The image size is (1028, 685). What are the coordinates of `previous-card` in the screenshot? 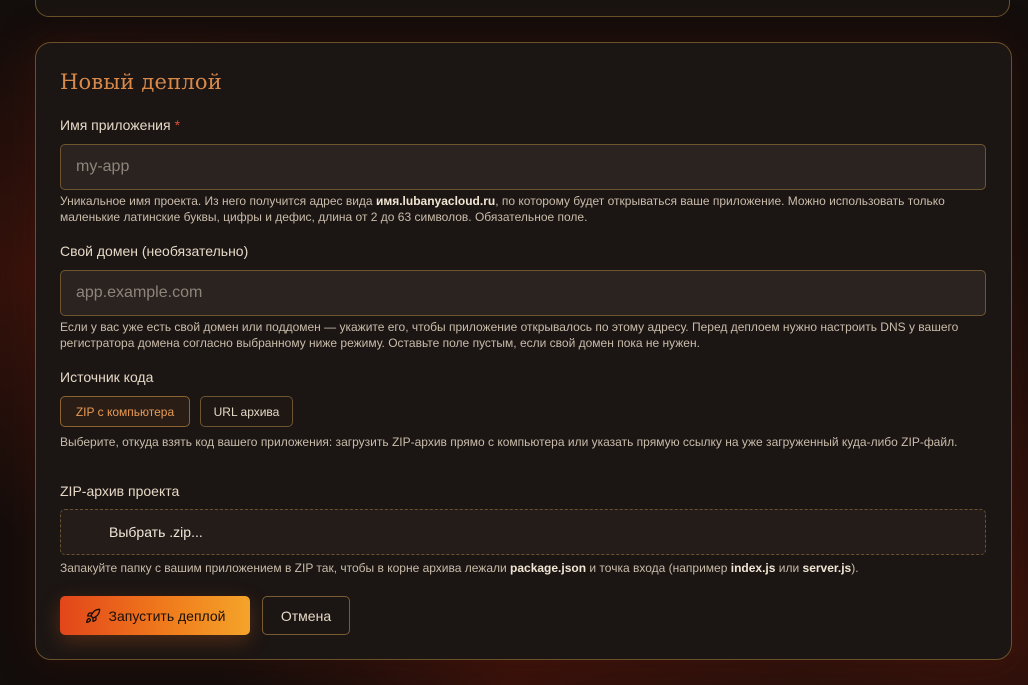 It's located at (522, 8).